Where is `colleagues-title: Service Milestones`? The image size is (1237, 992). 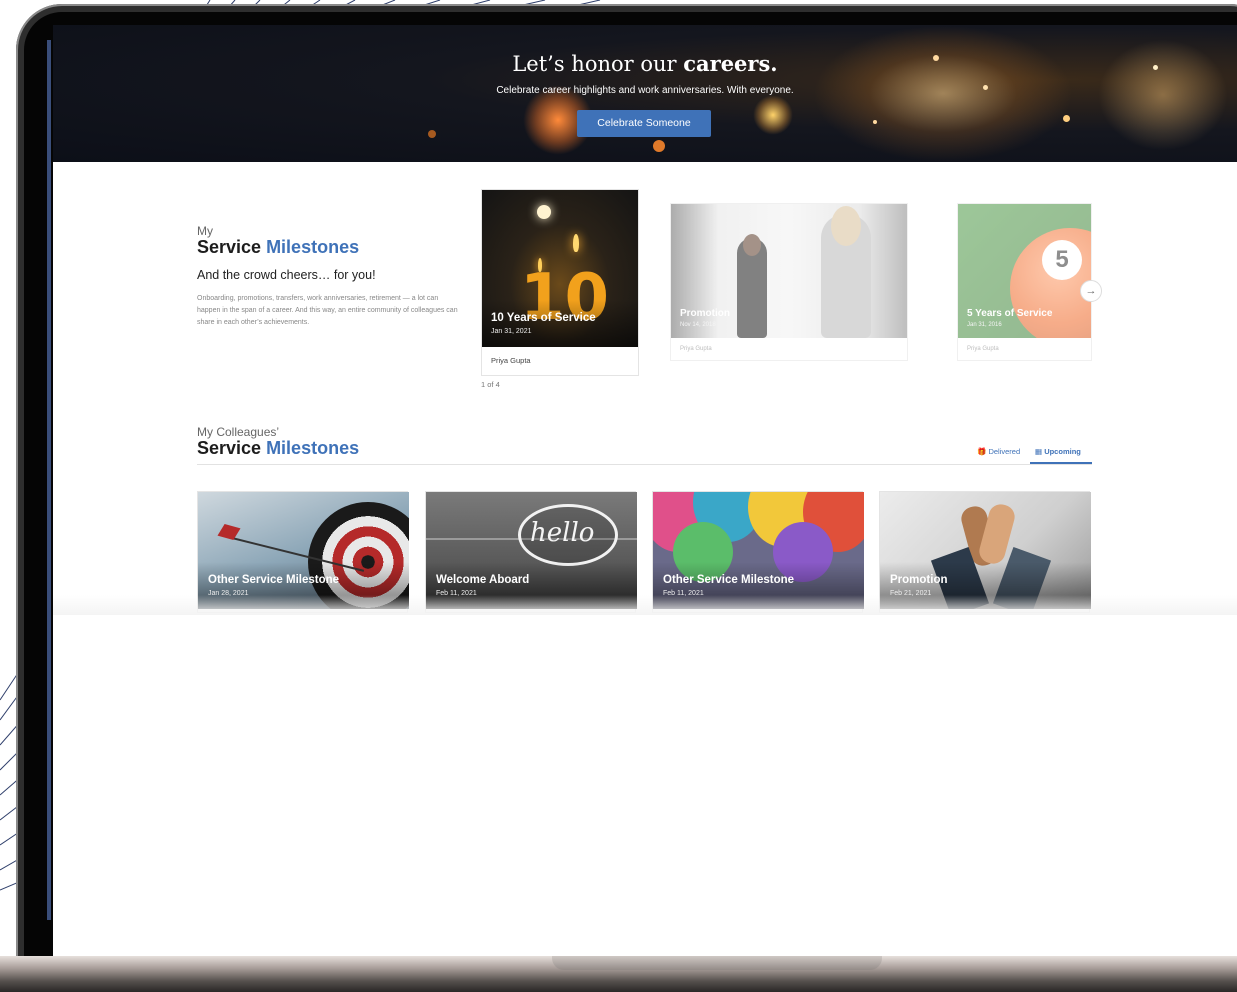 colleagues-title: Service Milestones is located at coordinates (278, 448).